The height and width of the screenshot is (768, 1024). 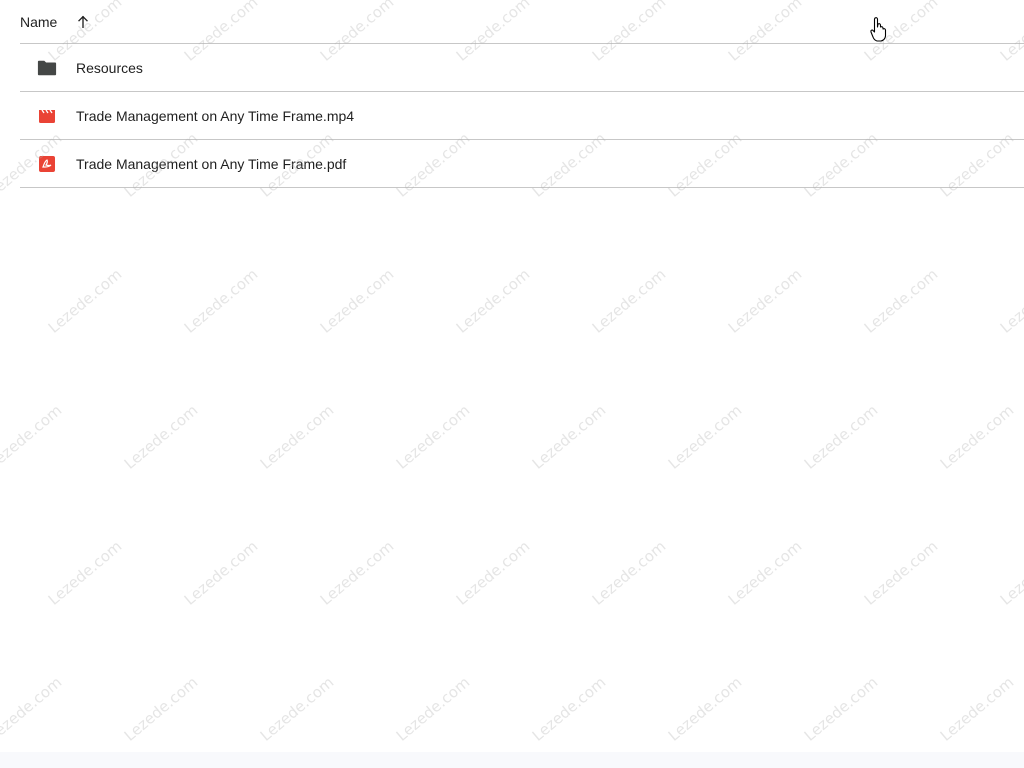 What do you see at coordinates (211, 163) in the screenshot?
I see `file-name: Trade Management on Any Time Frame.pdf` at bounding box center [211, 163].